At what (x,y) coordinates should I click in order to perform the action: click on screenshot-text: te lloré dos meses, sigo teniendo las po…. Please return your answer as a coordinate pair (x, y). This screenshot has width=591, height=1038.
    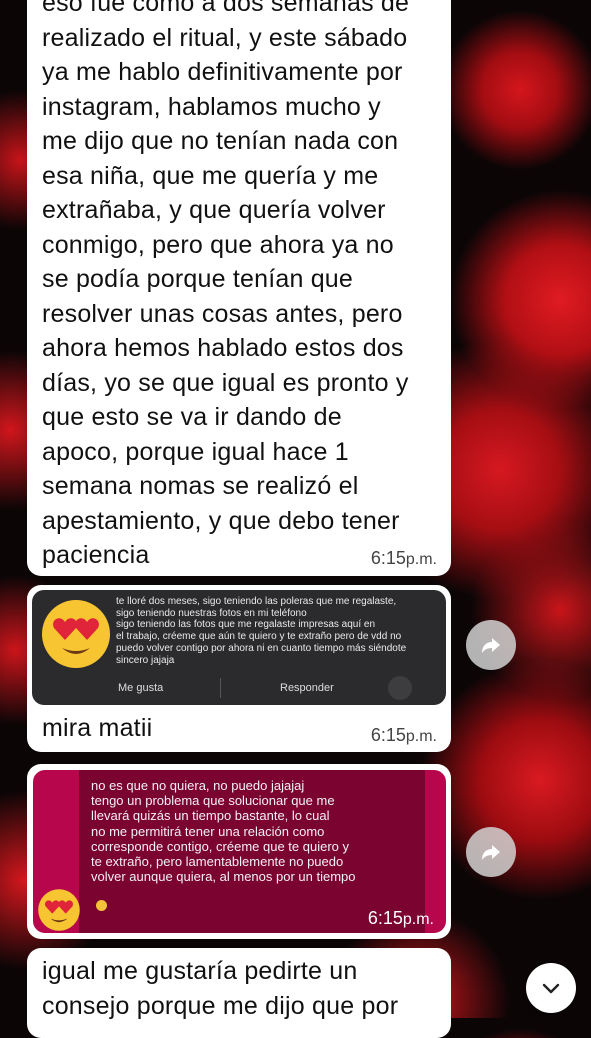
    Looking at the image, I should click on (266, 631).